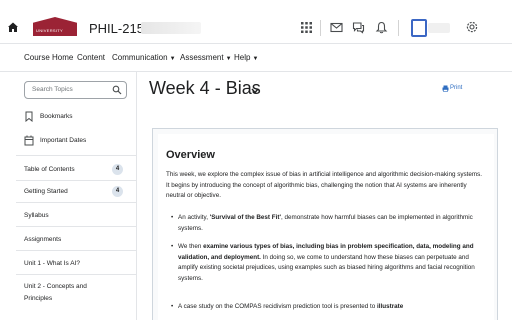 This screenshot has width=512, height=320. What do you see at coordinates (75, 90) in the screenshot?
I see `search-topics-input: Search Topics` at bounding box center [75, 90].